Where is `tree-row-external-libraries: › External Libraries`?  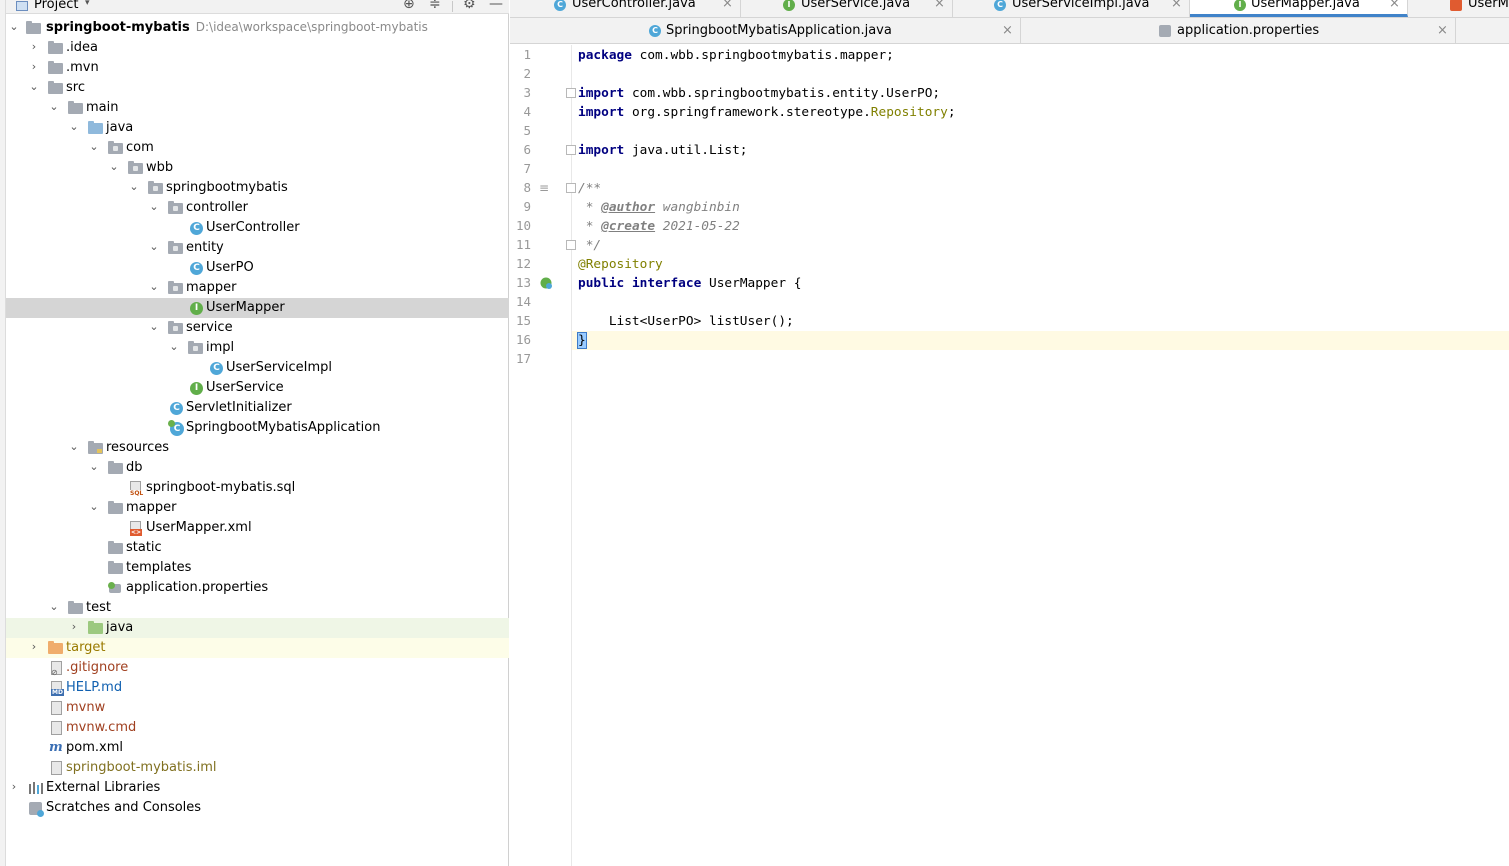 tree-row-external-libraries: › External Libraries is located at coordinates (257, 788).